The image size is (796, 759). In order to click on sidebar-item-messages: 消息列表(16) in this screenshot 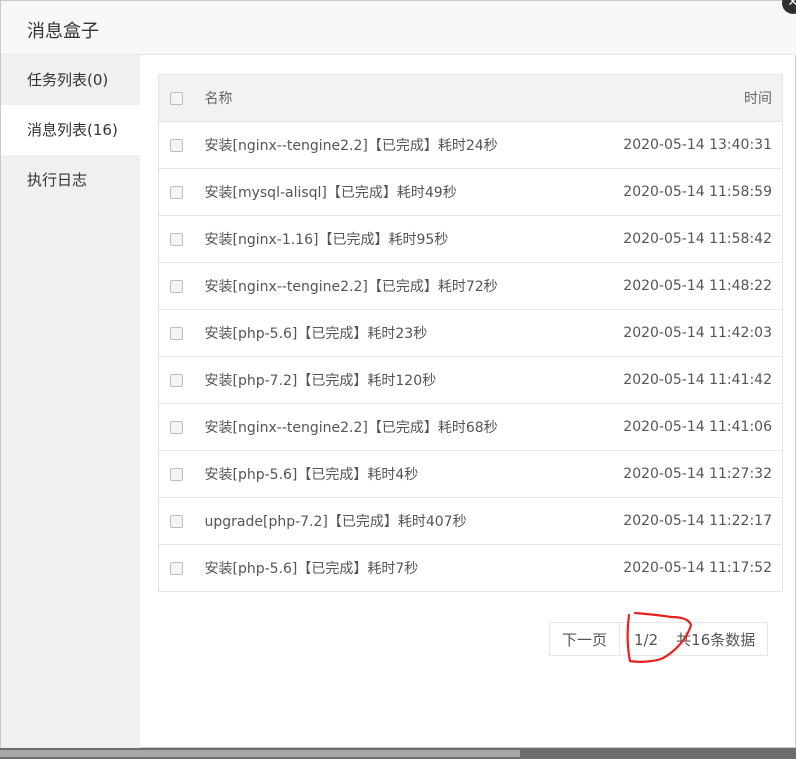, I will do `click(70, 130)`.